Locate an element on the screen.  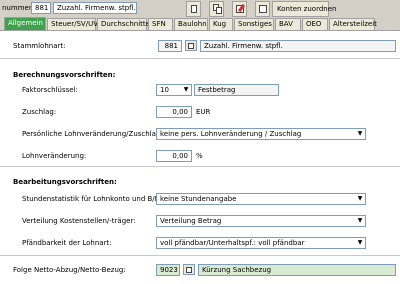
tab-kug: Kug is located at coordinates (221, 24).